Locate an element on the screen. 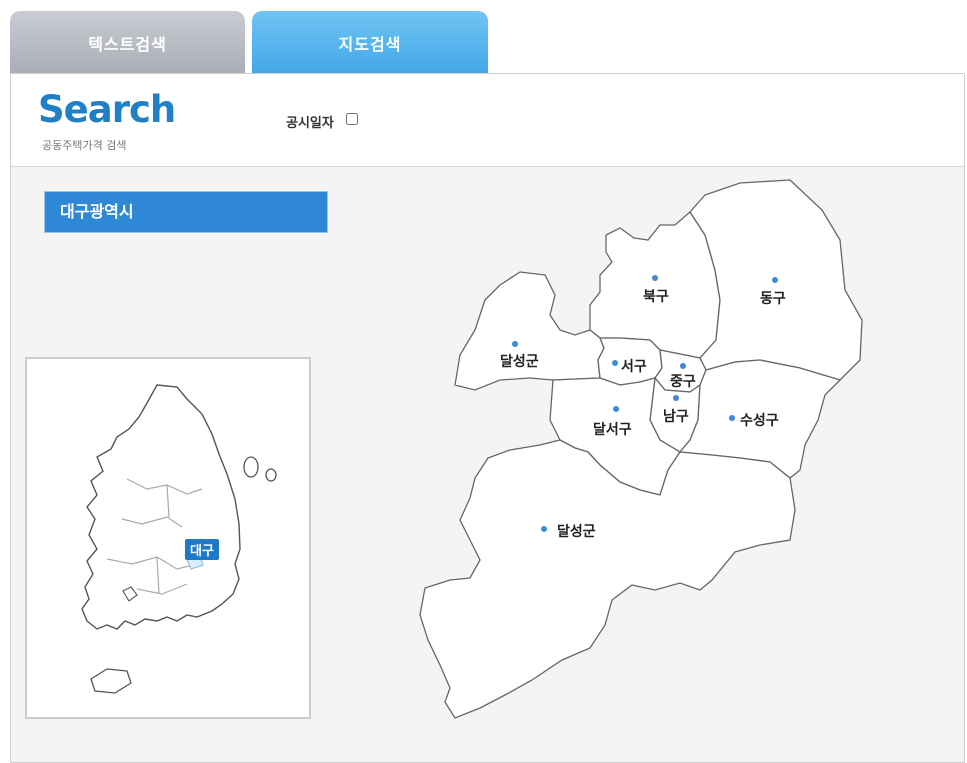  district-label-dalseo: 달서구 is located at coordinates (612, 429).